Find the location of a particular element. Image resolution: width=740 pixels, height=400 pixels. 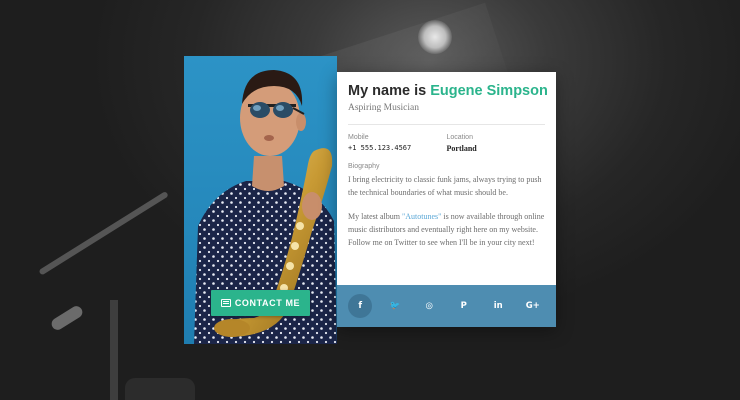

location-value: Portland is located at coordinates (461, 148).